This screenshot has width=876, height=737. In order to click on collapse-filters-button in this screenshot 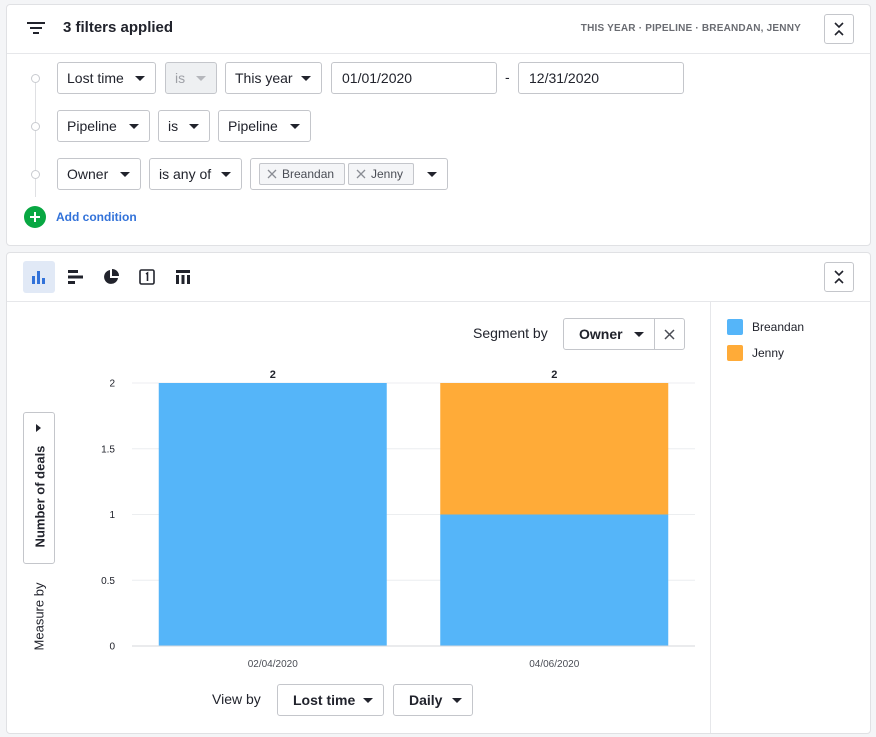, I will do `click(839, 29)`.